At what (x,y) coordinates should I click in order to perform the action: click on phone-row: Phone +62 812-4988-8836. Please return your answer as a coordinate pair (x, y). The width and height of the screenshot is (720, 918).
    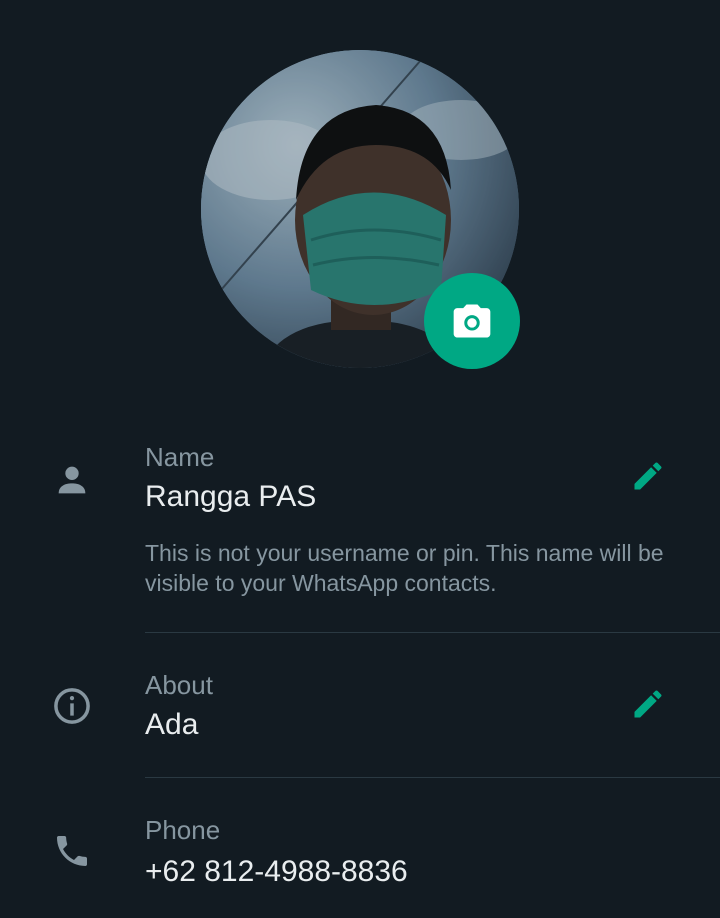
    Looking at the image, I should click on (360, 861).